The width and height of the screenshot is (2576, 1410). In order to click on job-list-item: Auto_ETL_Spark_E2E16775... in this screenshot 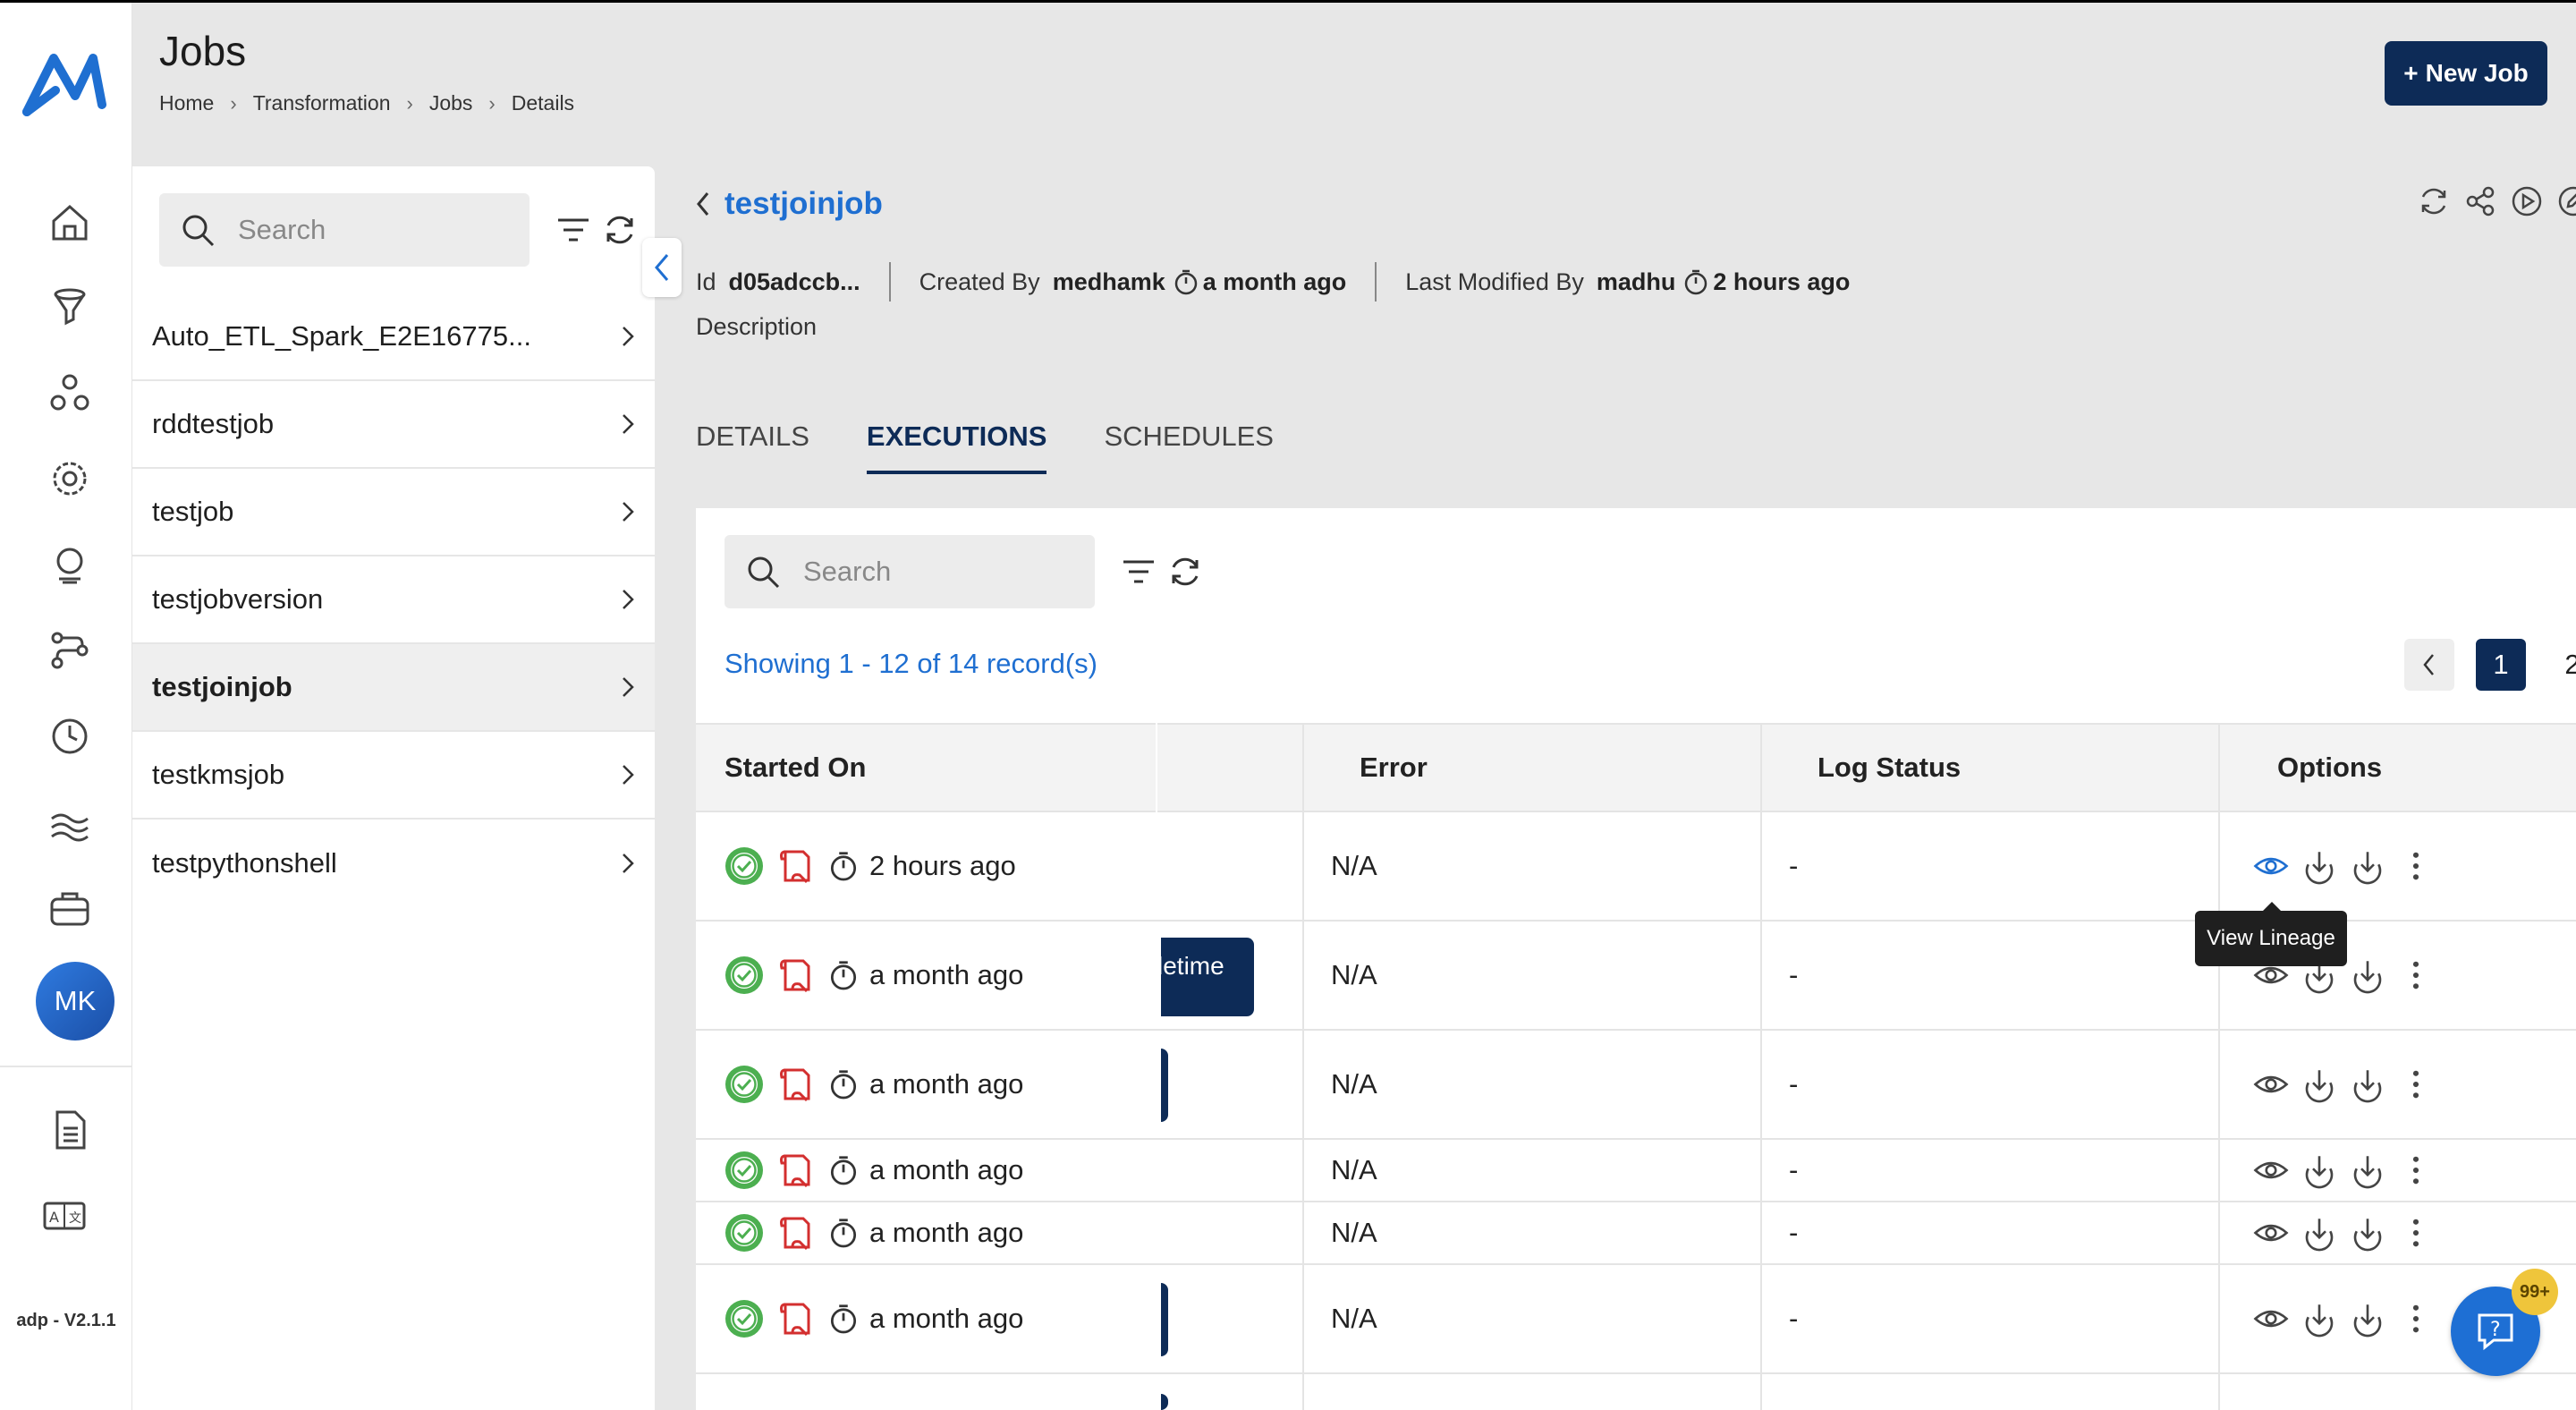, I will do `click(393, 337)`.